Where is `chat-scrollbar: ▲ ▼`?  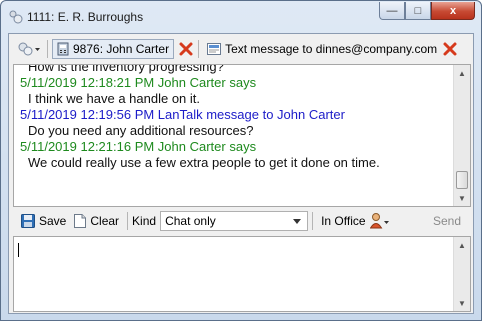 chat-scrollbar: ▲ ▼ is located at coordinates (461, 135).